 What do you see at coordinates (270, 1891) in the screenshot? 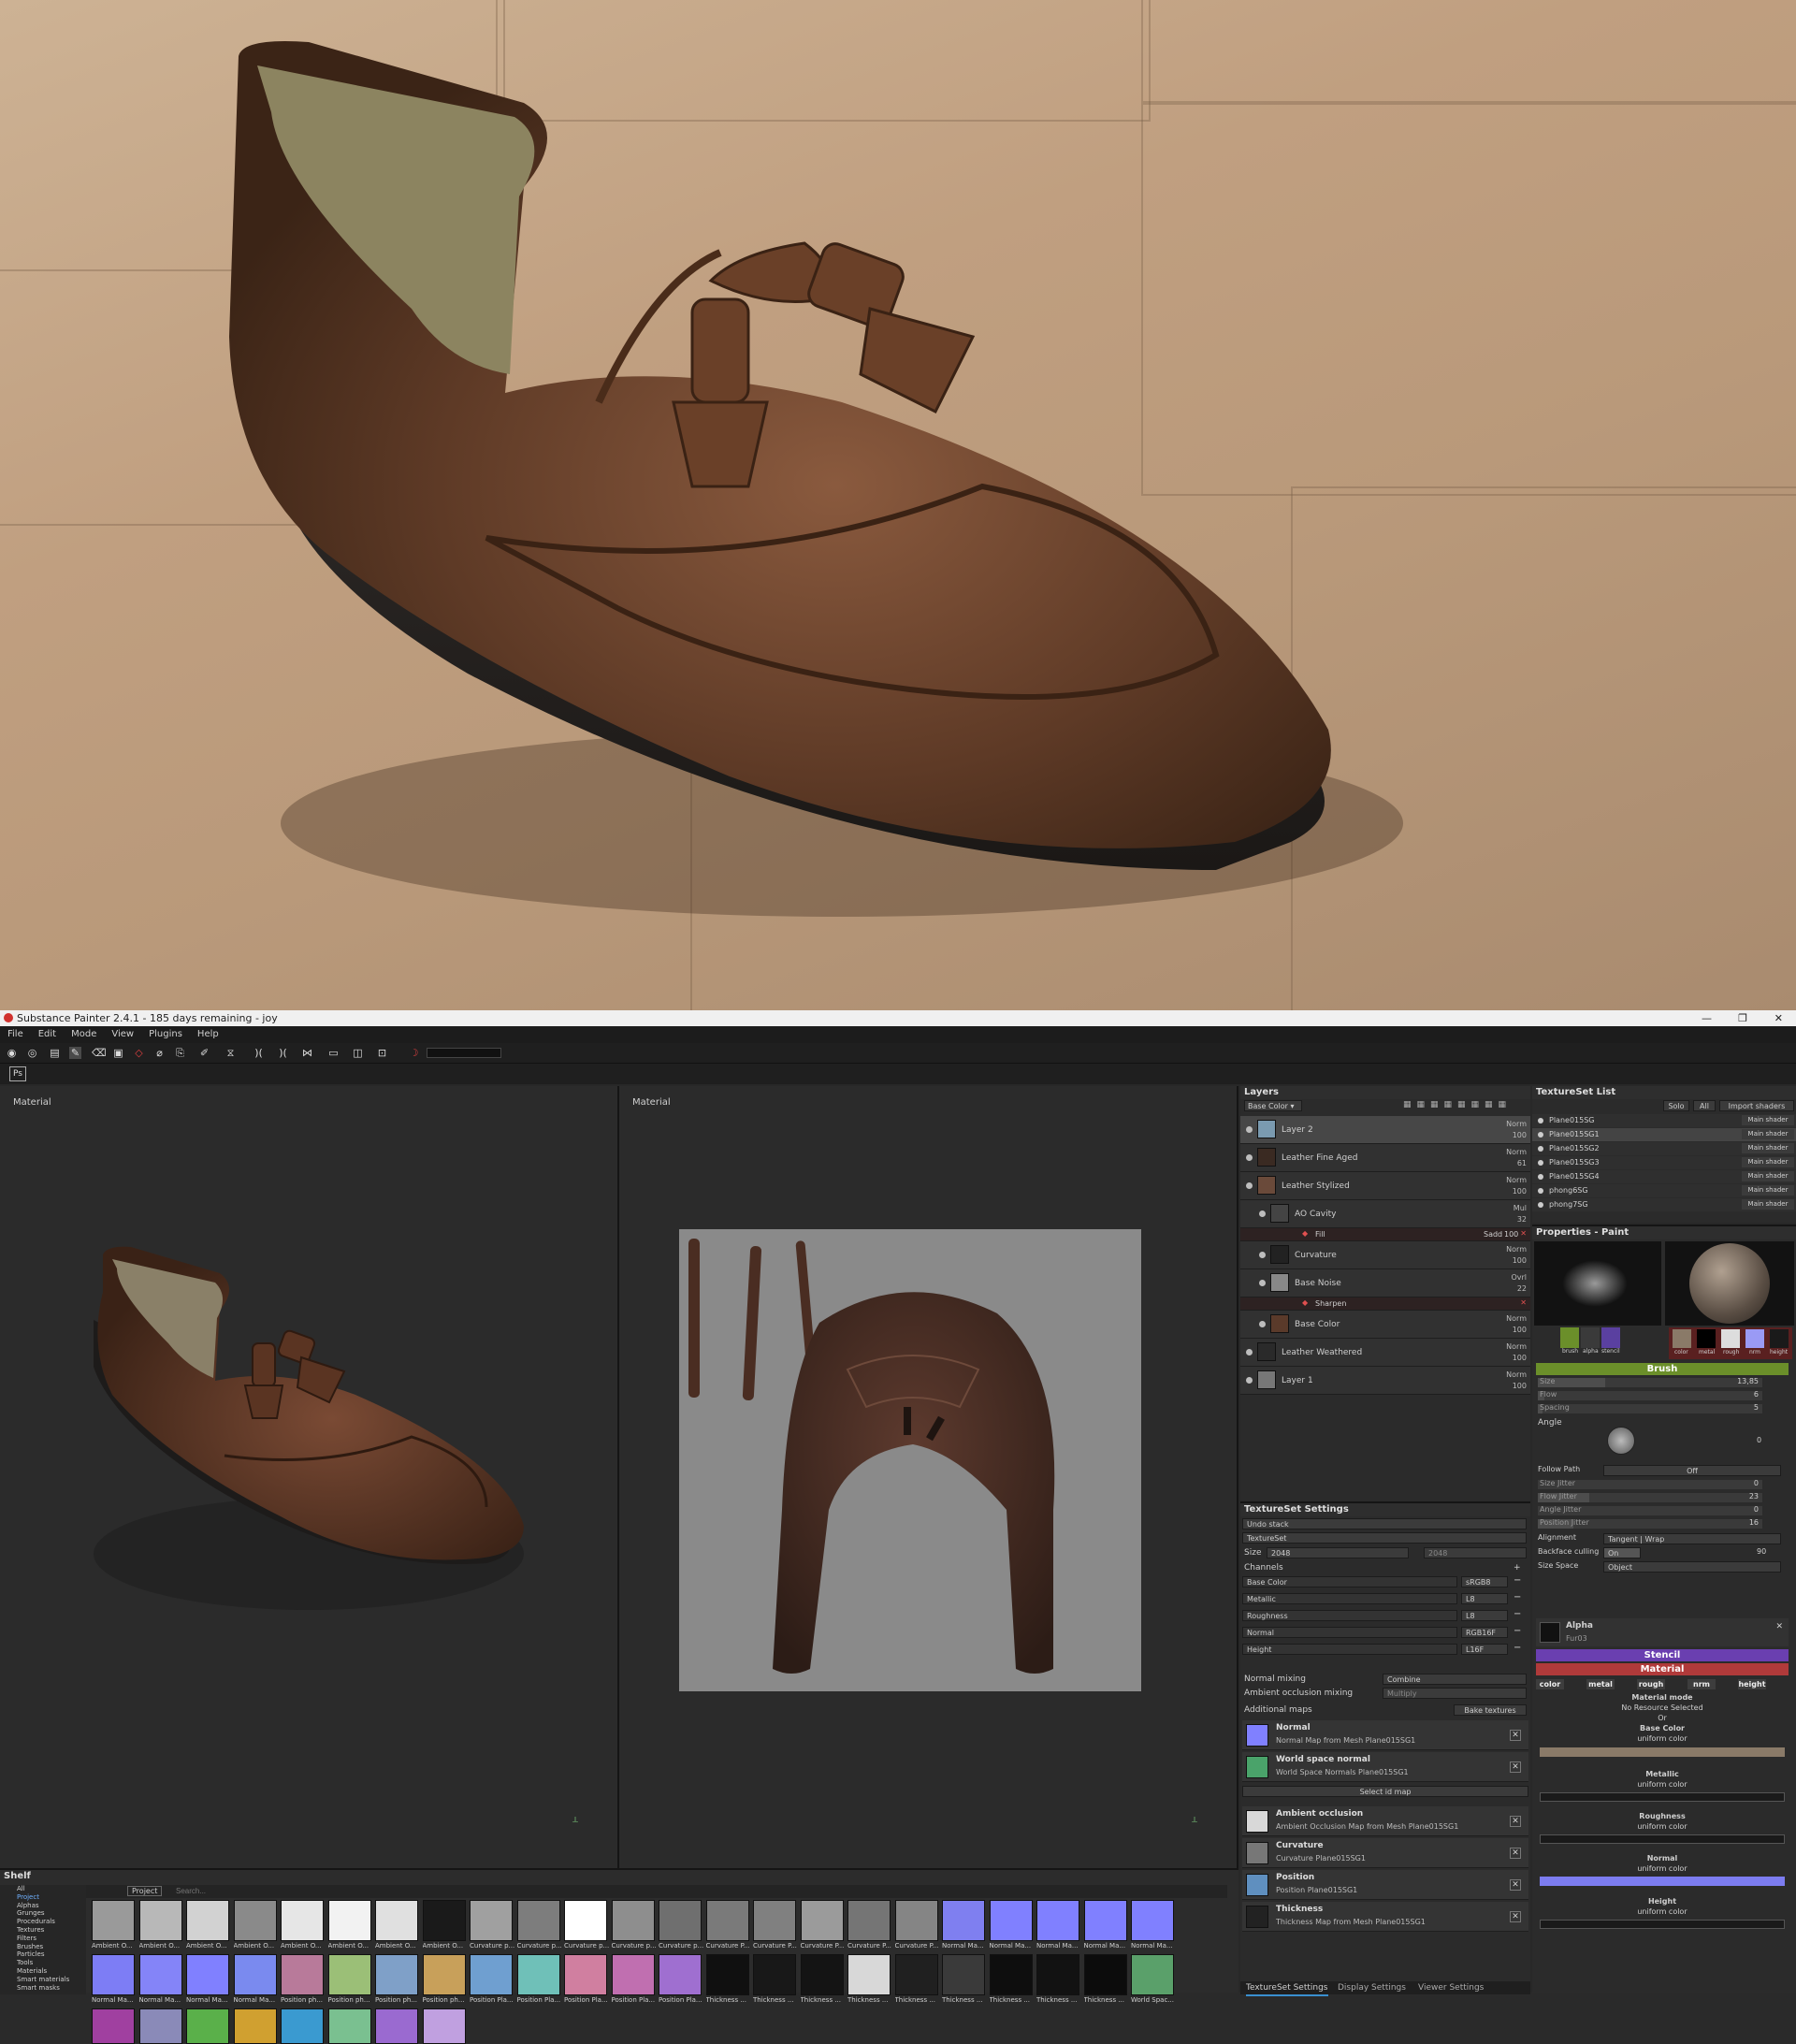
I see `shelf-search-input` at bounding box center [270, 1891].